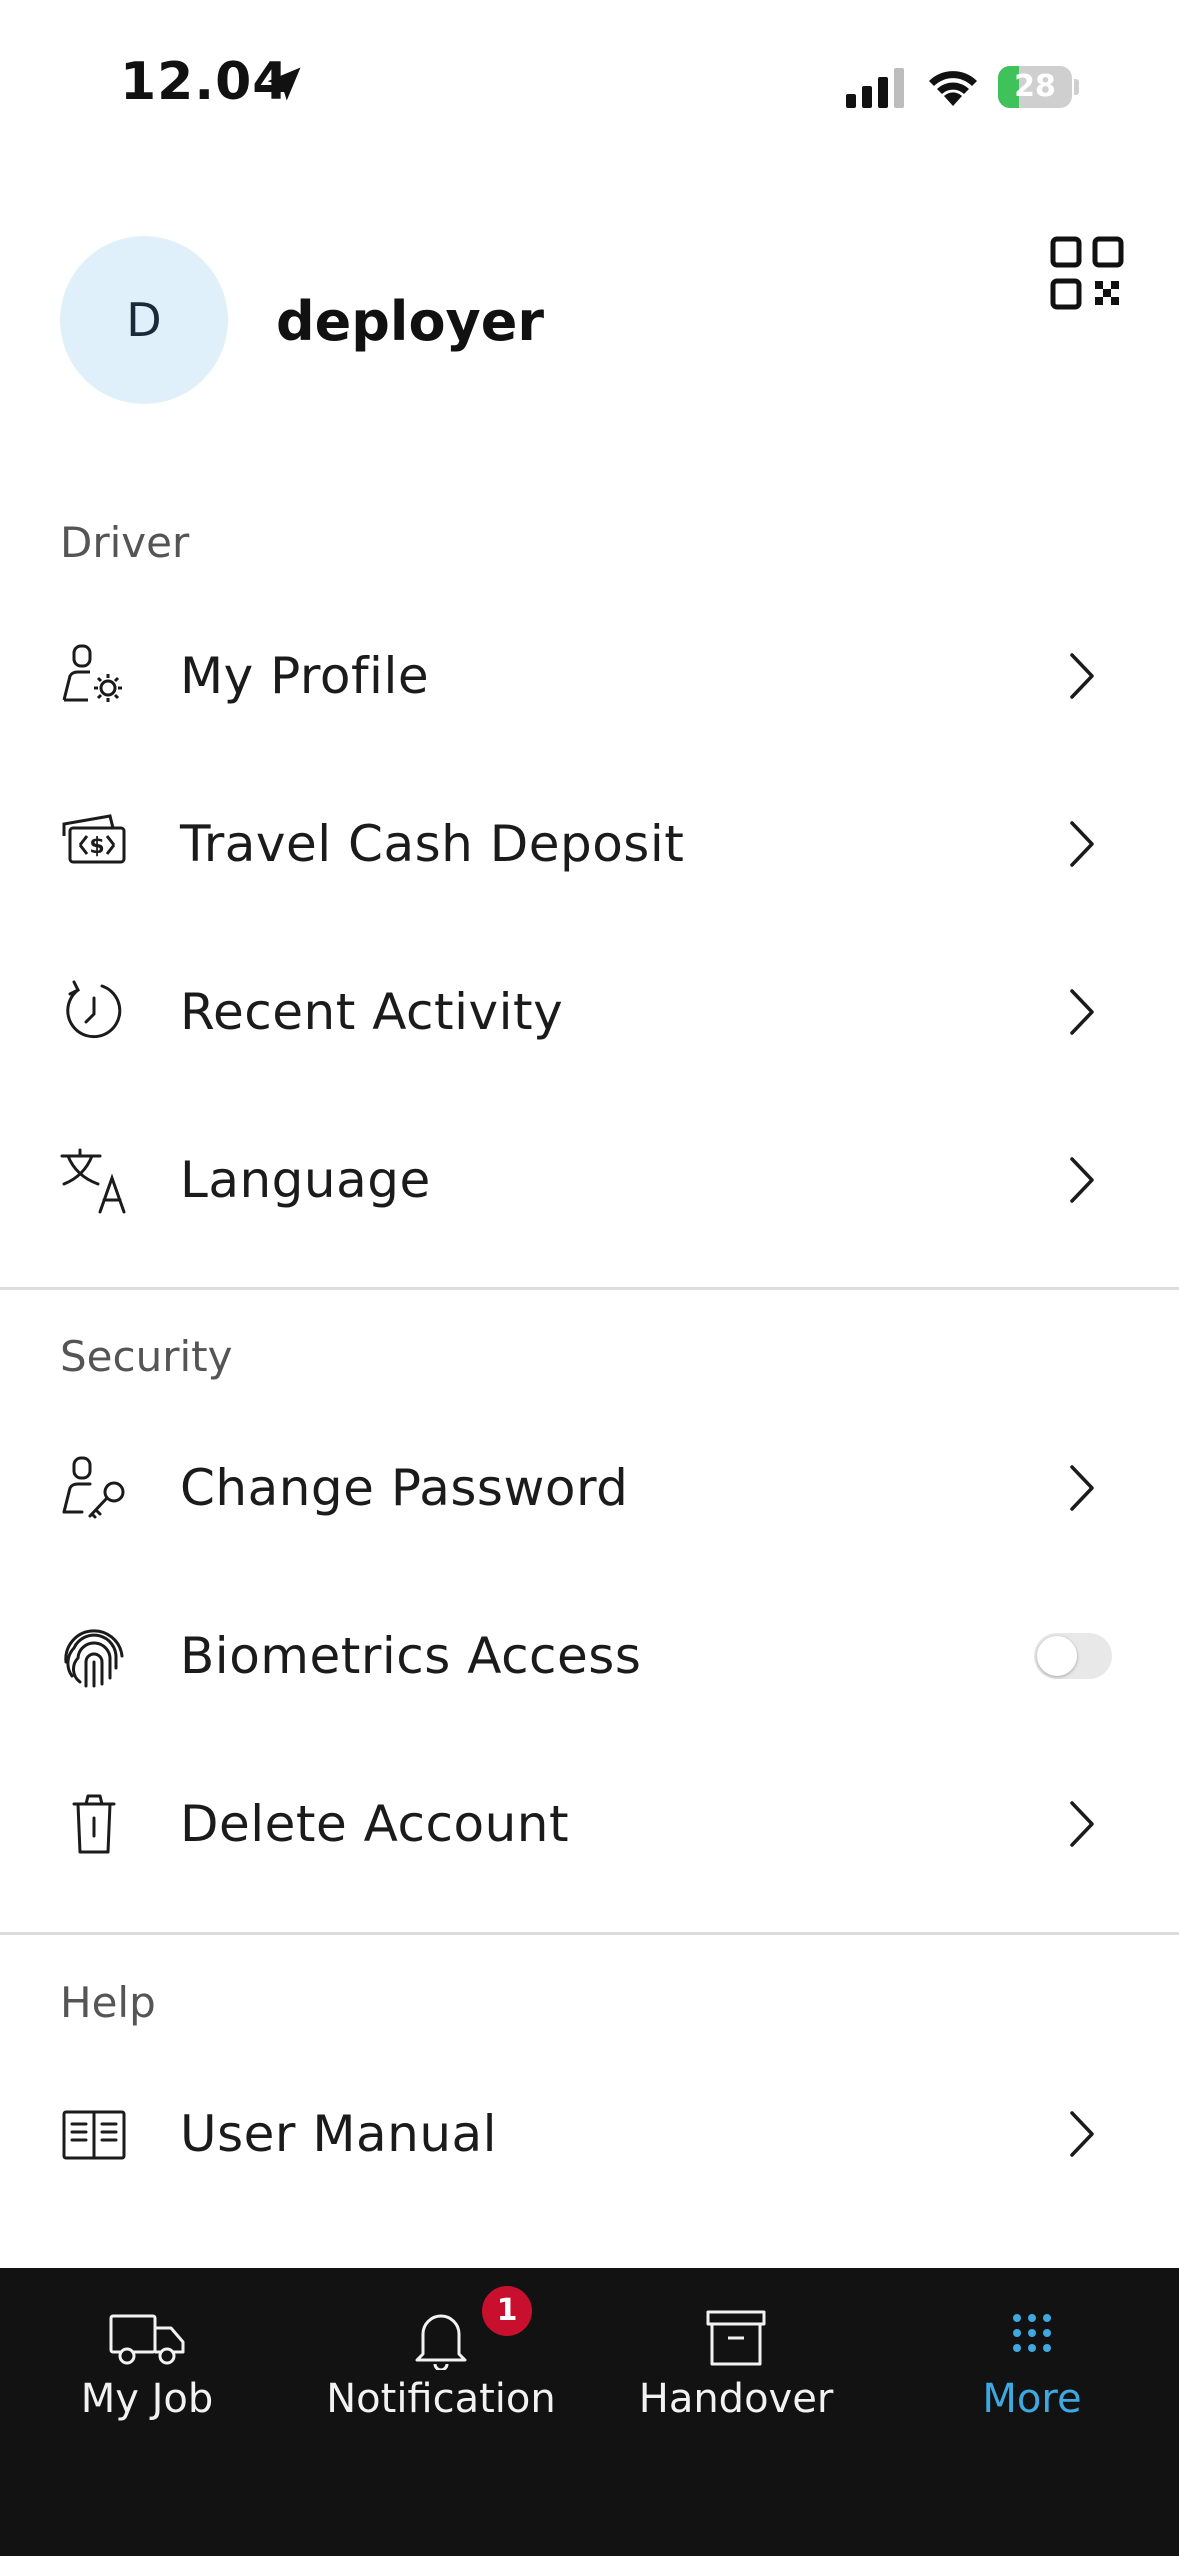 Image resolution: width=1179 pixels, height=2556 pixels. What do you see at coordinates (94, 1824) in the screenshot?
I see `trash-icon` at bounding box center [94, 1824].